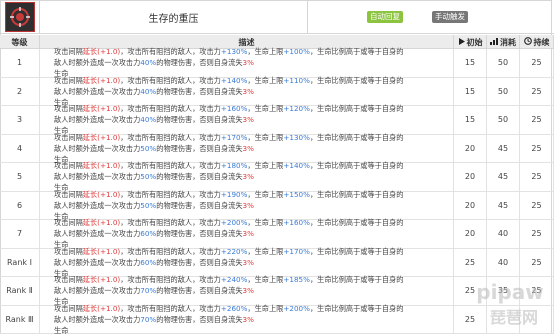 The image size is (554, 336). Describe the element at coordinates (541, 42) in the screenshot. I see `header-duration-label: 持续` at that location.